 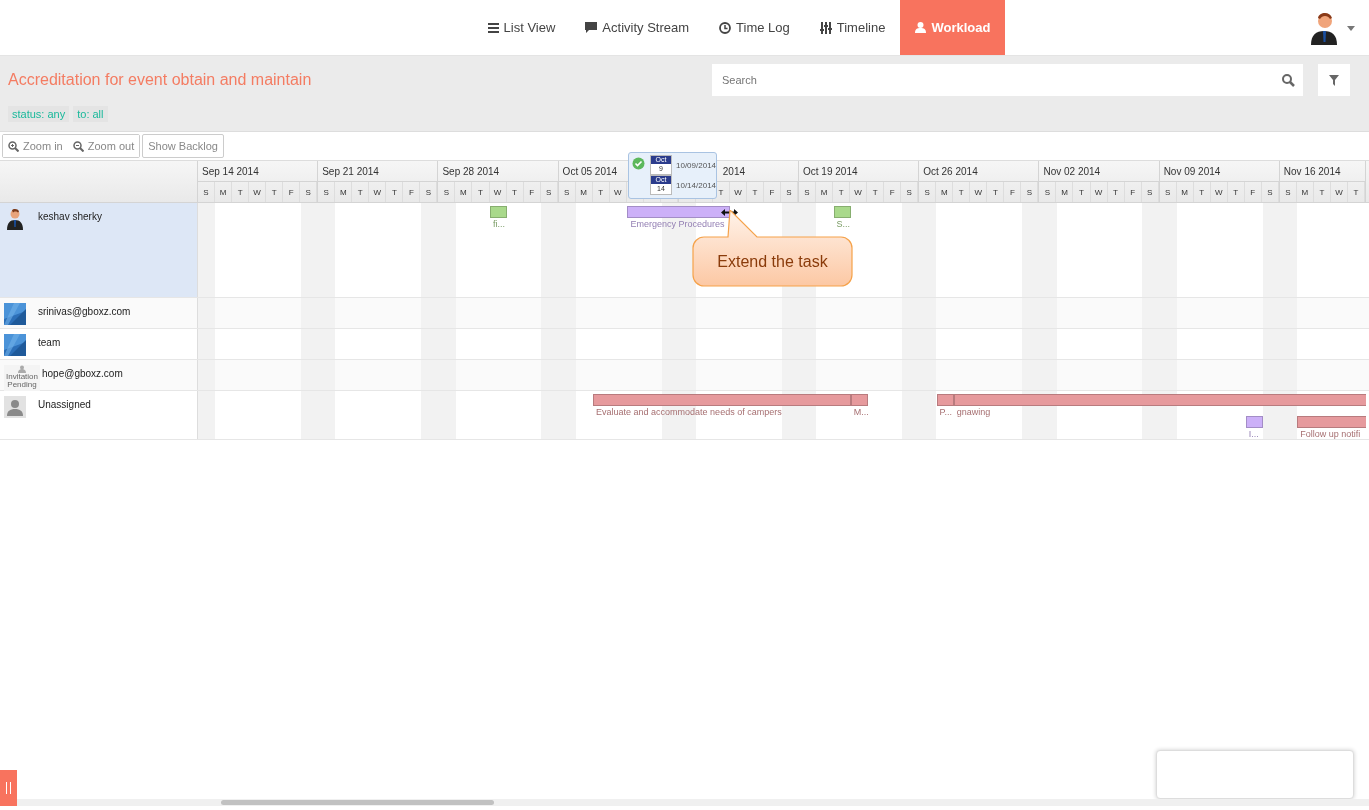 I want to click on search-icon, so click(x=1288, y=80).